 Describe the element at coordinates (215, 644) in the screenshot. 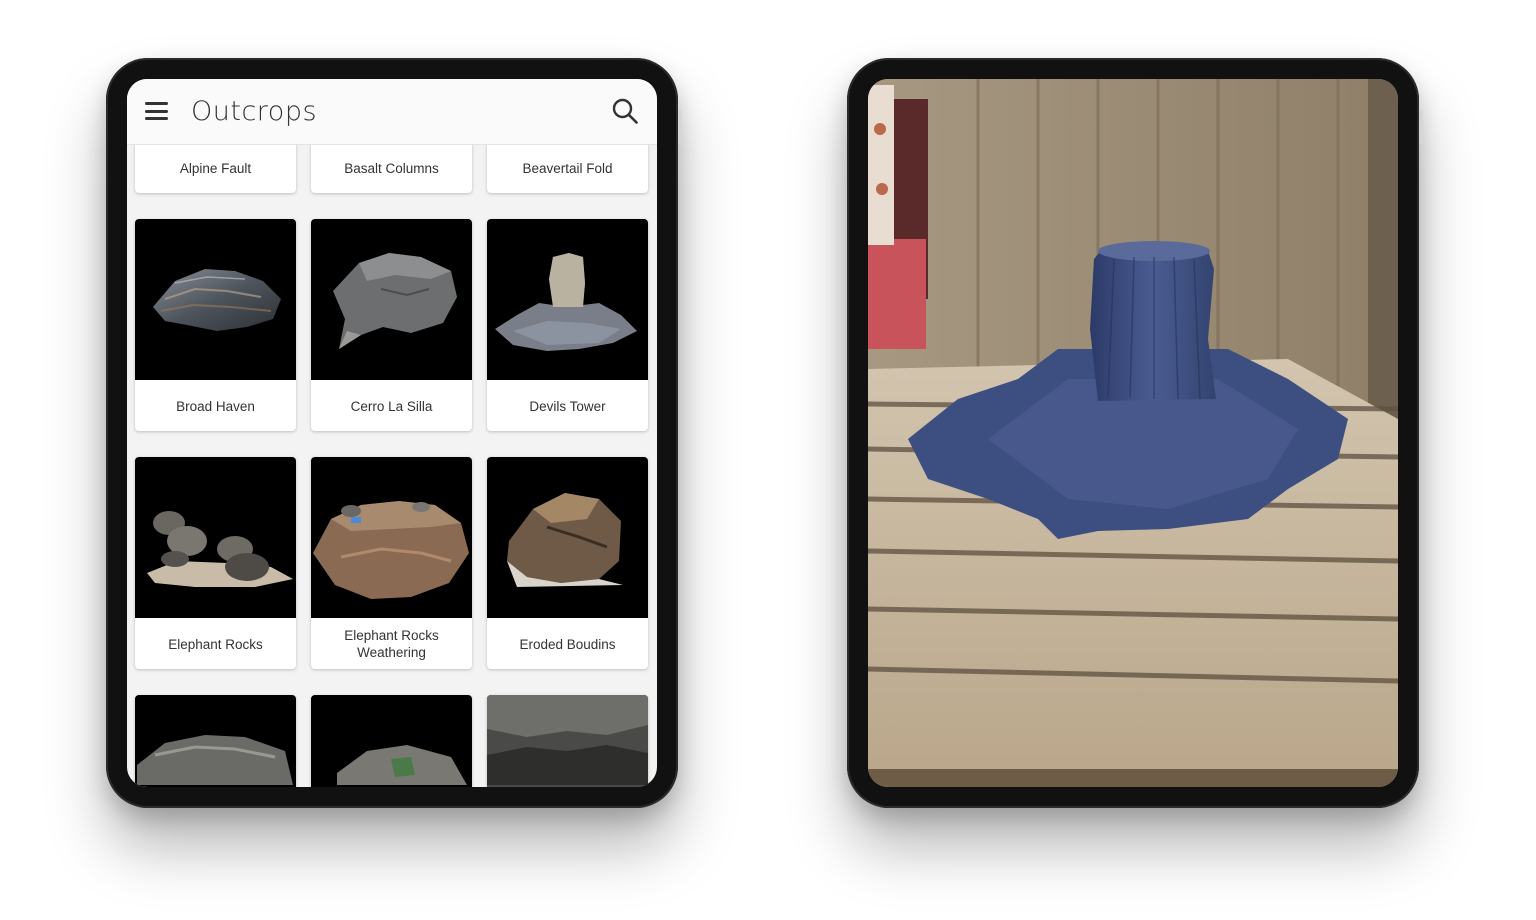

I see `outcrop-label: Elephant Rocks` at that location.